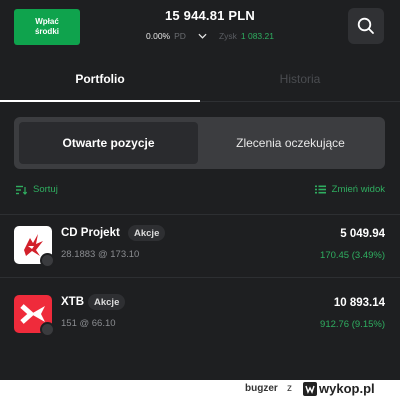 The image size is (400, 400). Describe the element at coordinates (47, 27) in the screenshot. I see `deposit-button: Wpłać środki` at that location.